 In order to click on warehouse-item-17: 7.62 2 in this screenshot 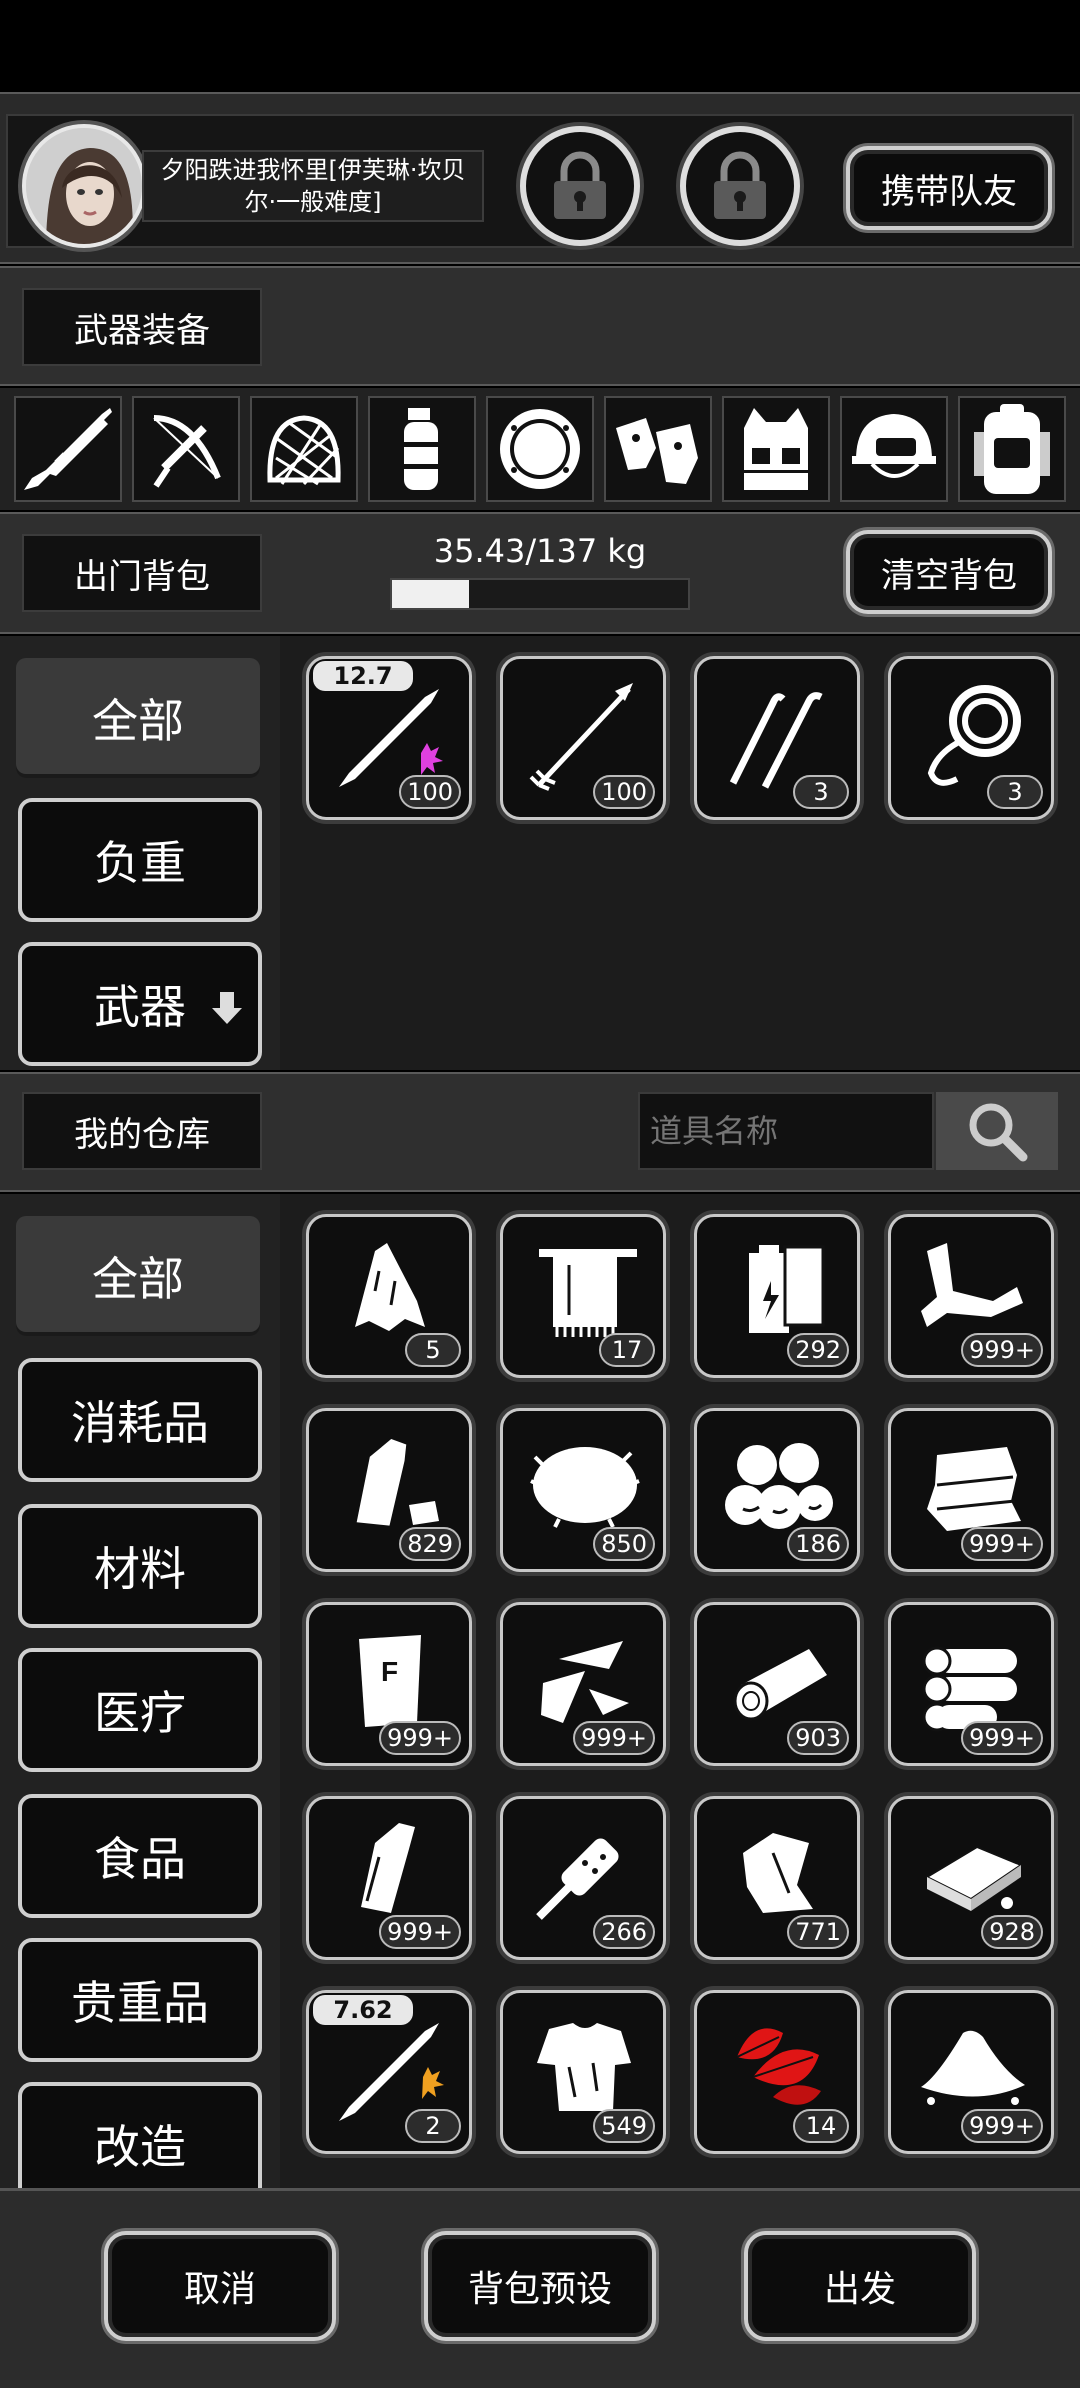, I will do `click(389, 2072)`.